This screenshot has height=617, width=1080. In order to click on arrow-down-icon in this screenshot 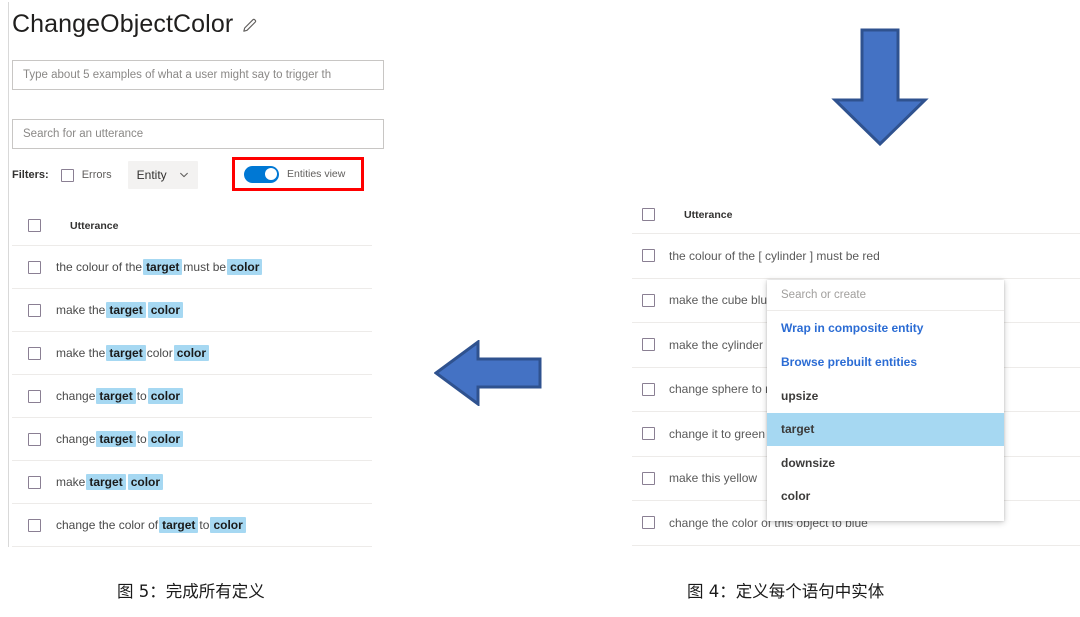, I will do `click(880, 87)`.